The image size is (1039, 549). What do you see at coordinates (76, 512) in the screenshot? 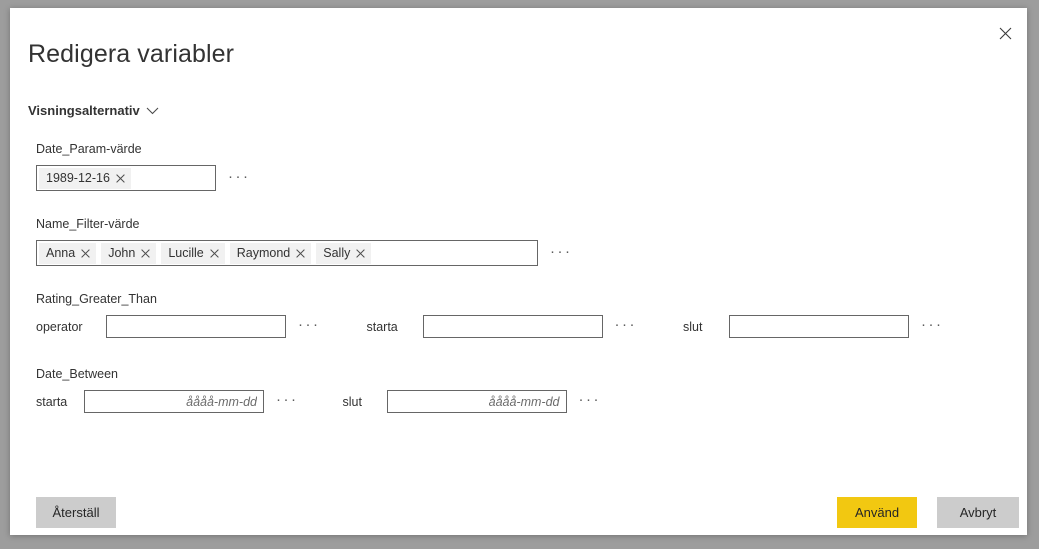
I see `reset-button: Återställ` at bounding box center [76, 512].